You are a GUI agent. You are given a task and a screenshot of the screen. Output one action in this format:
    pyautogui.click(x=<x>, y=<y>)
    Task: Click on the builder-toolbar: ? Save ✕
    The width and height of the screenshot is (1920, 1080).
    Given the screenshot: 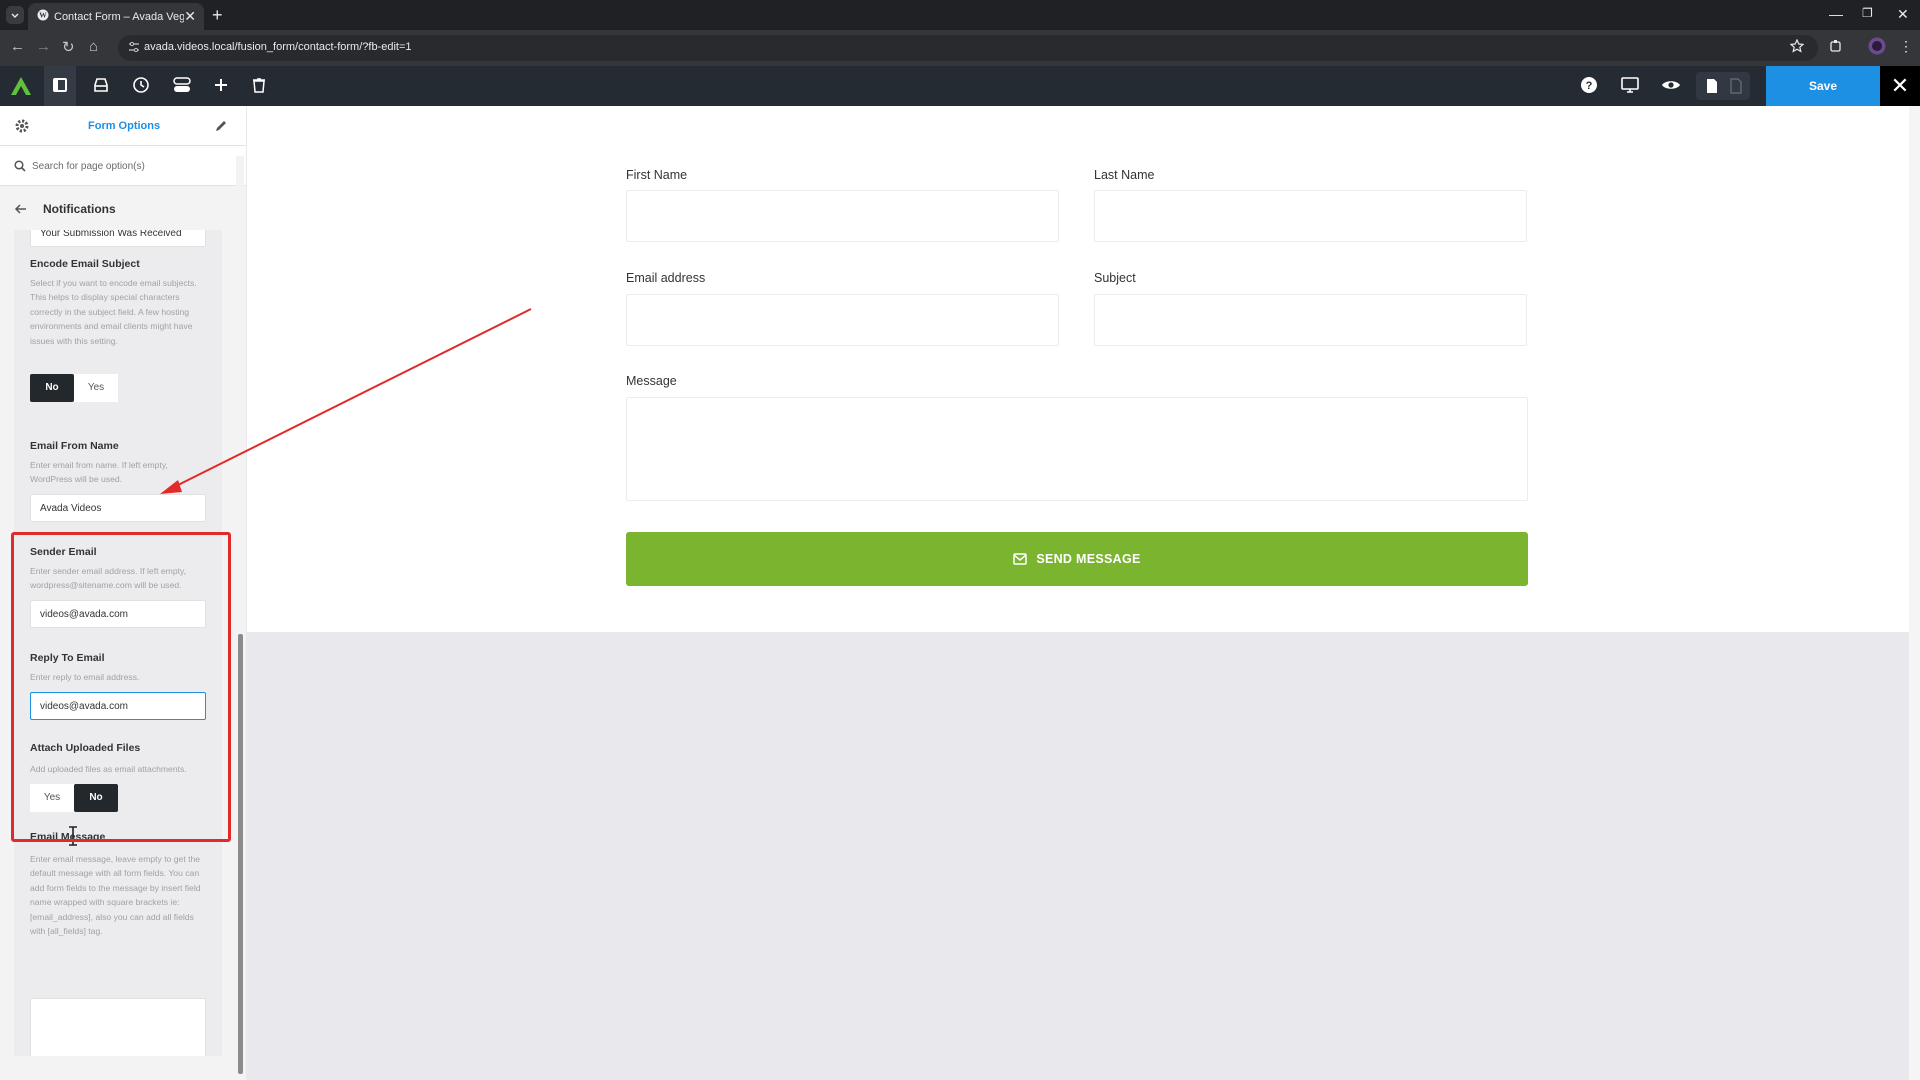 What is the action you would take?
    pyautogui.click(x=960, y=86)
    